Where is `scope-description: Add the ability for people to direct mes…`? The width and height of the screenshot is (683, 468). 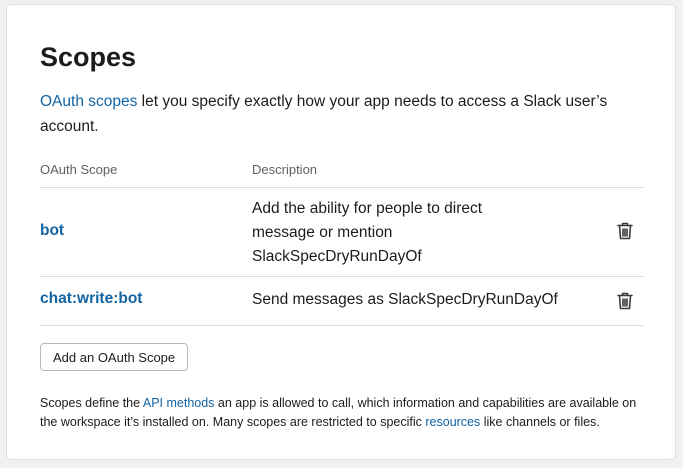 scope-description: Add the ability for people to direct mes… is located at coordinates (367, 232).